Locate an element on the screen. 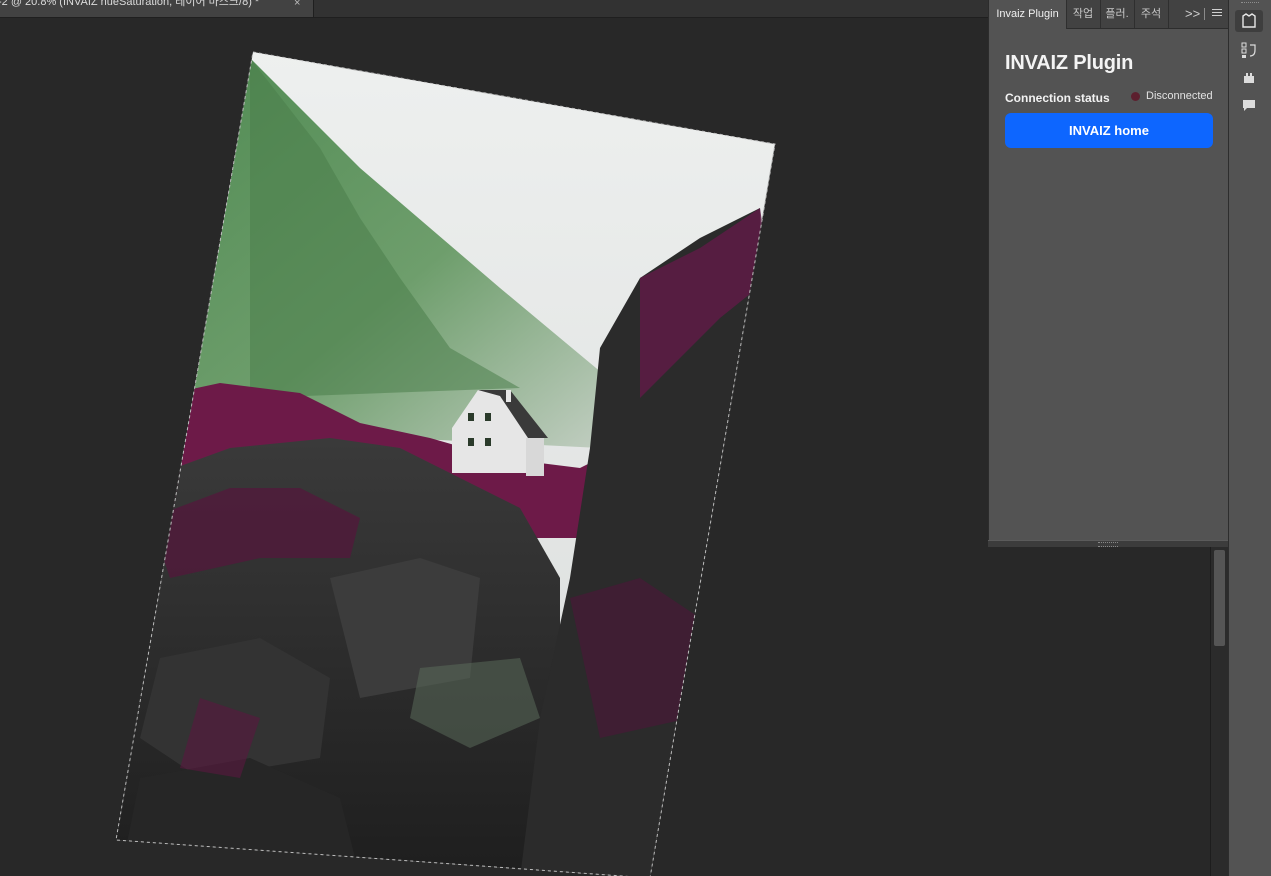 The width and height of the screenshot is (1271, 876). hamburger-menu-icon is located at coordinates (1217, 14).